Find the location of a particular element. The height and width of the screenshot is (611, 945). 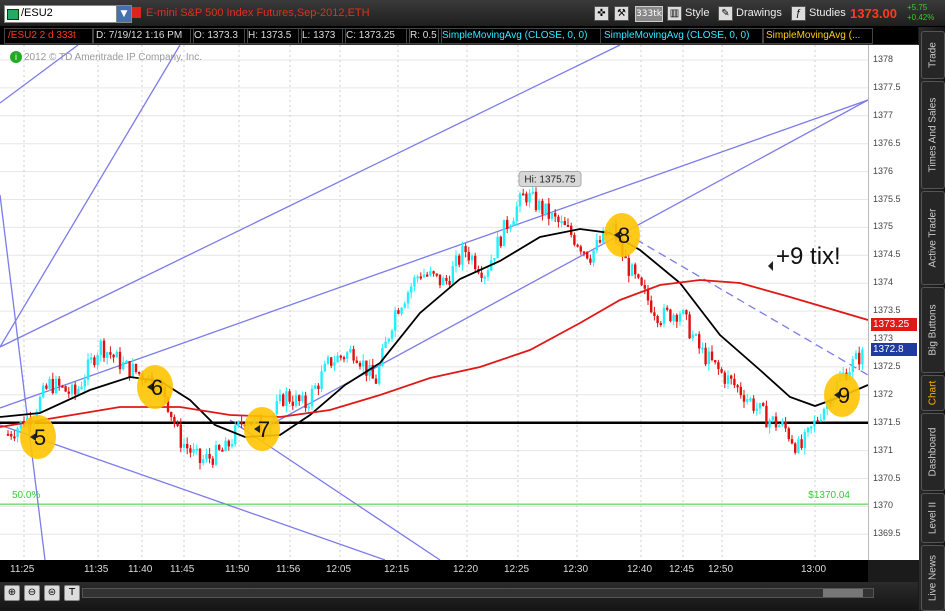

side-tab-big-buttons: Big Buttons is located at coordinates (933, 330).